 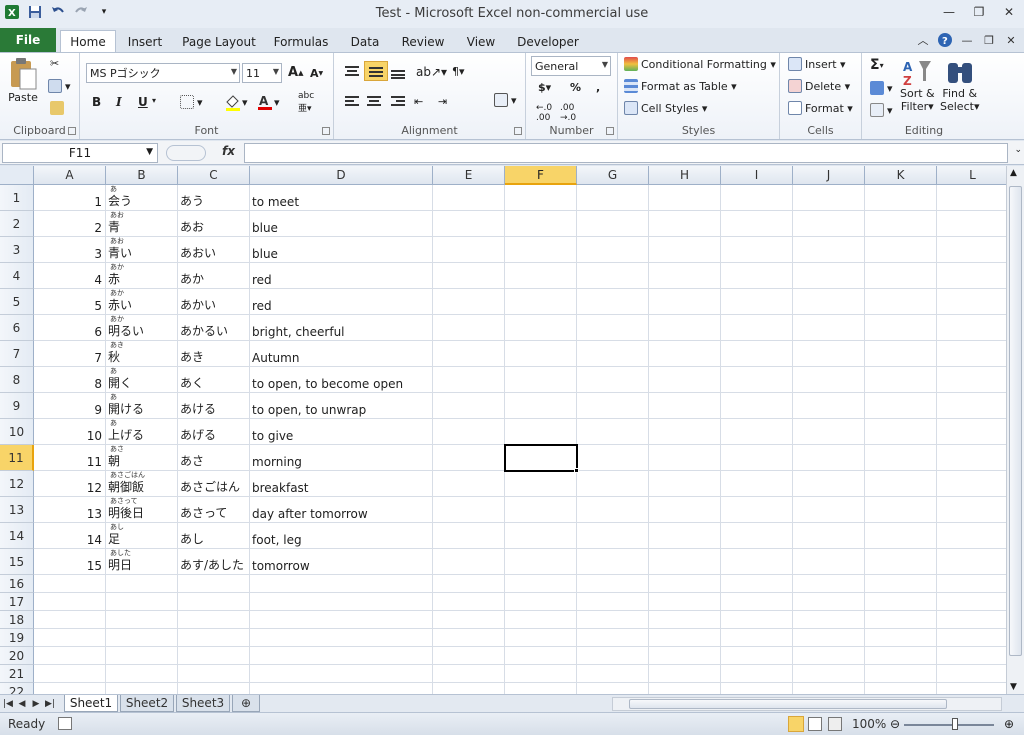 What do you see at coordinates (341, 432) in the screenshot?
I see `cell: to give` at bounding box center [341, 432].